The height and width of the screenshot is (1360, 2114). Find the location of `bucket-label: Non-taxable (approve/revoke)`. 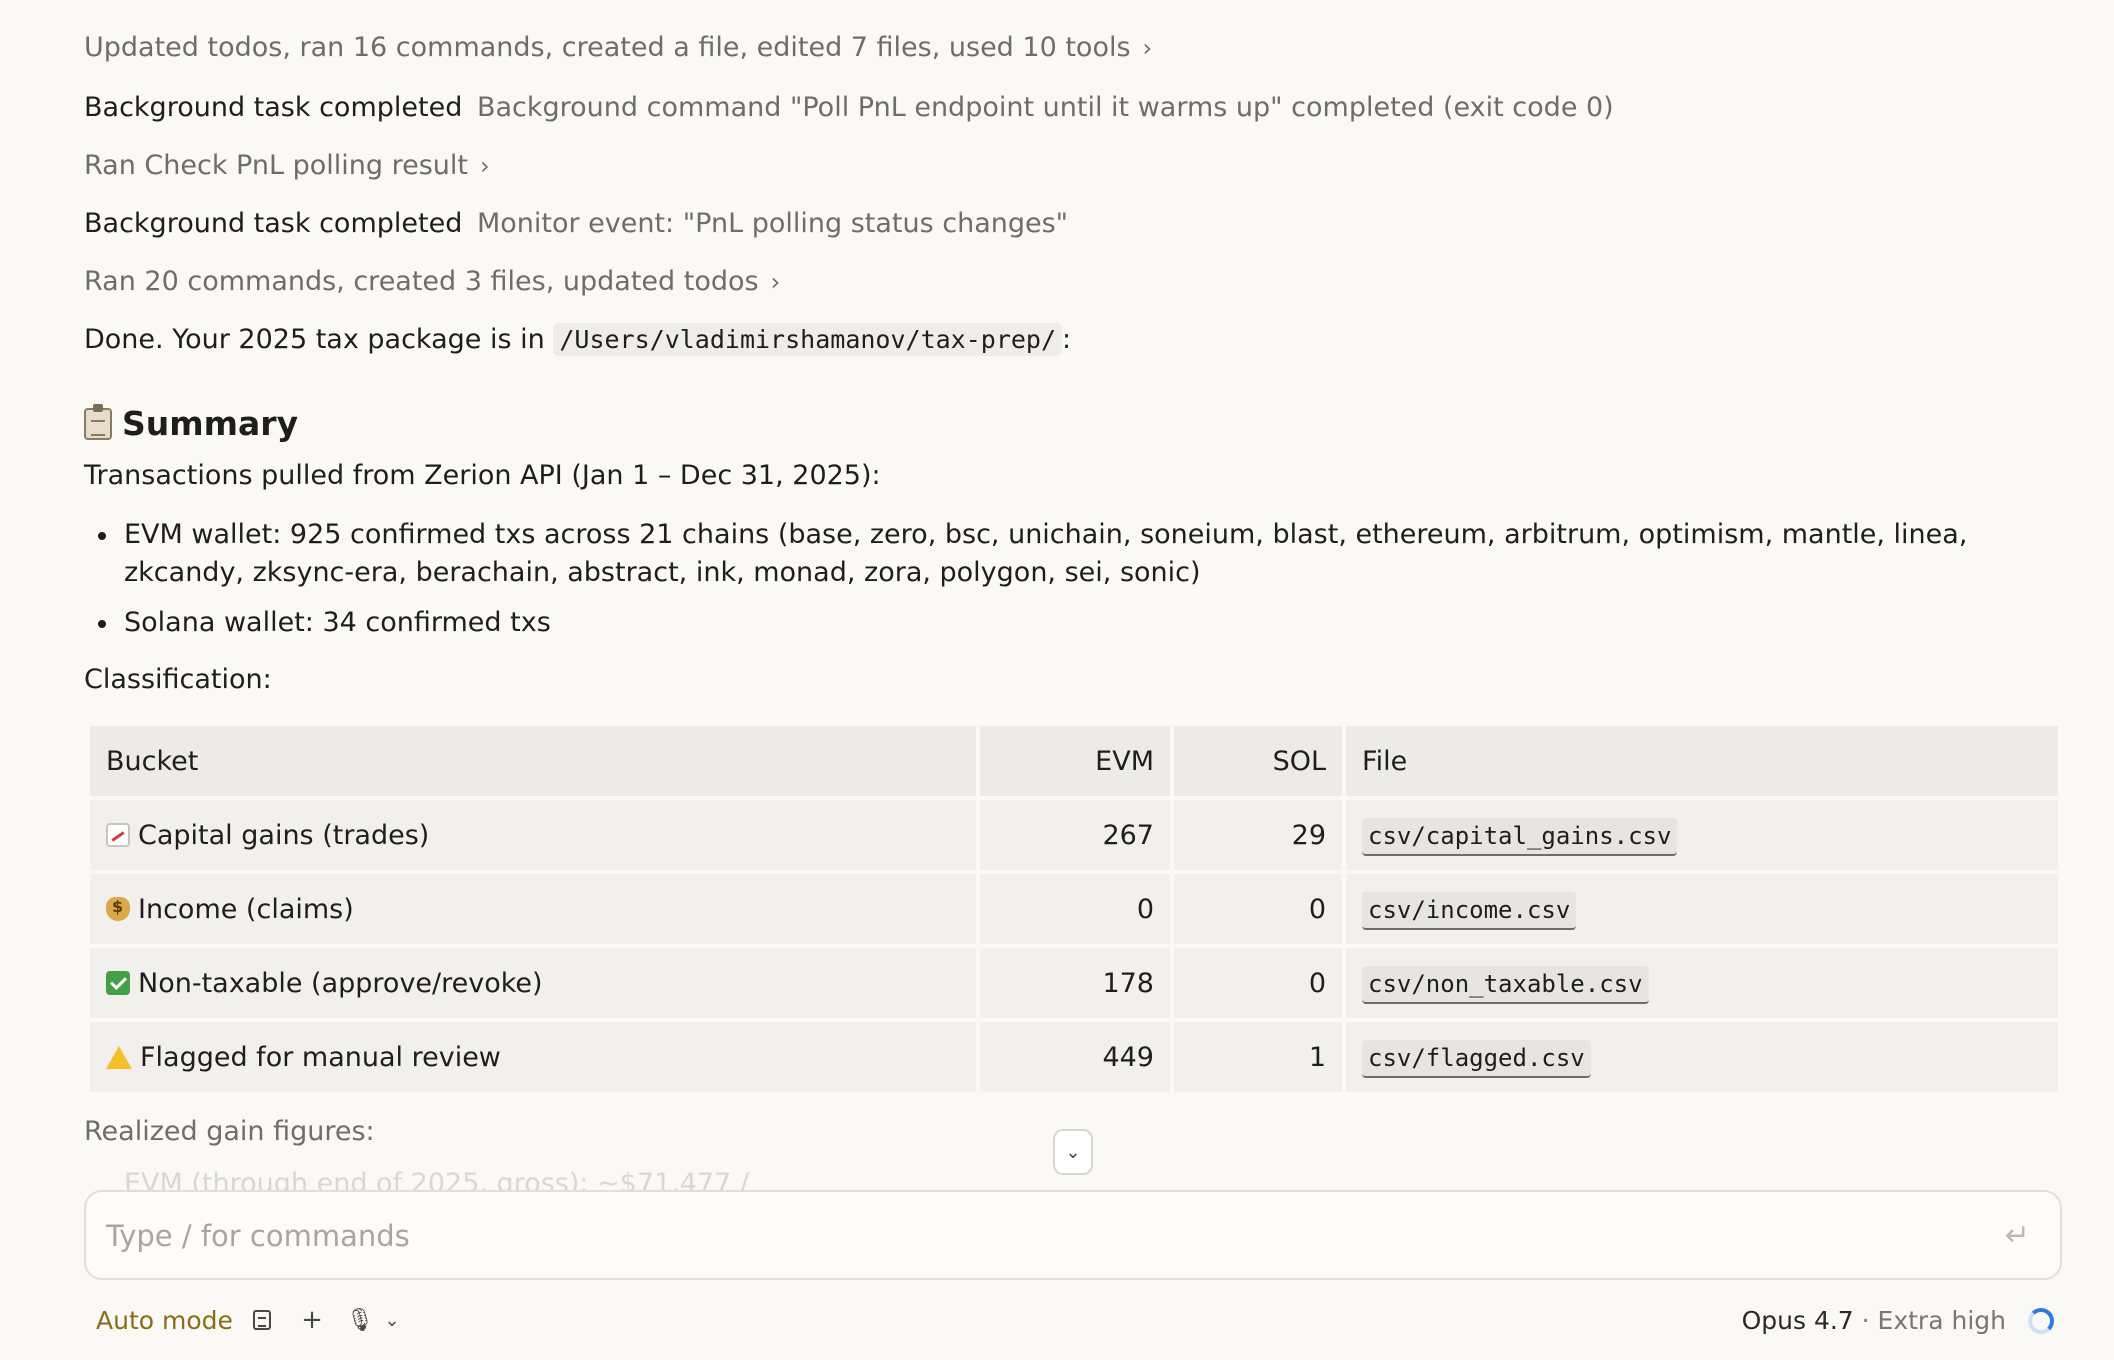

bucket-label: Non-taxable (approve/revoke) is located at coordinates (340, 983).